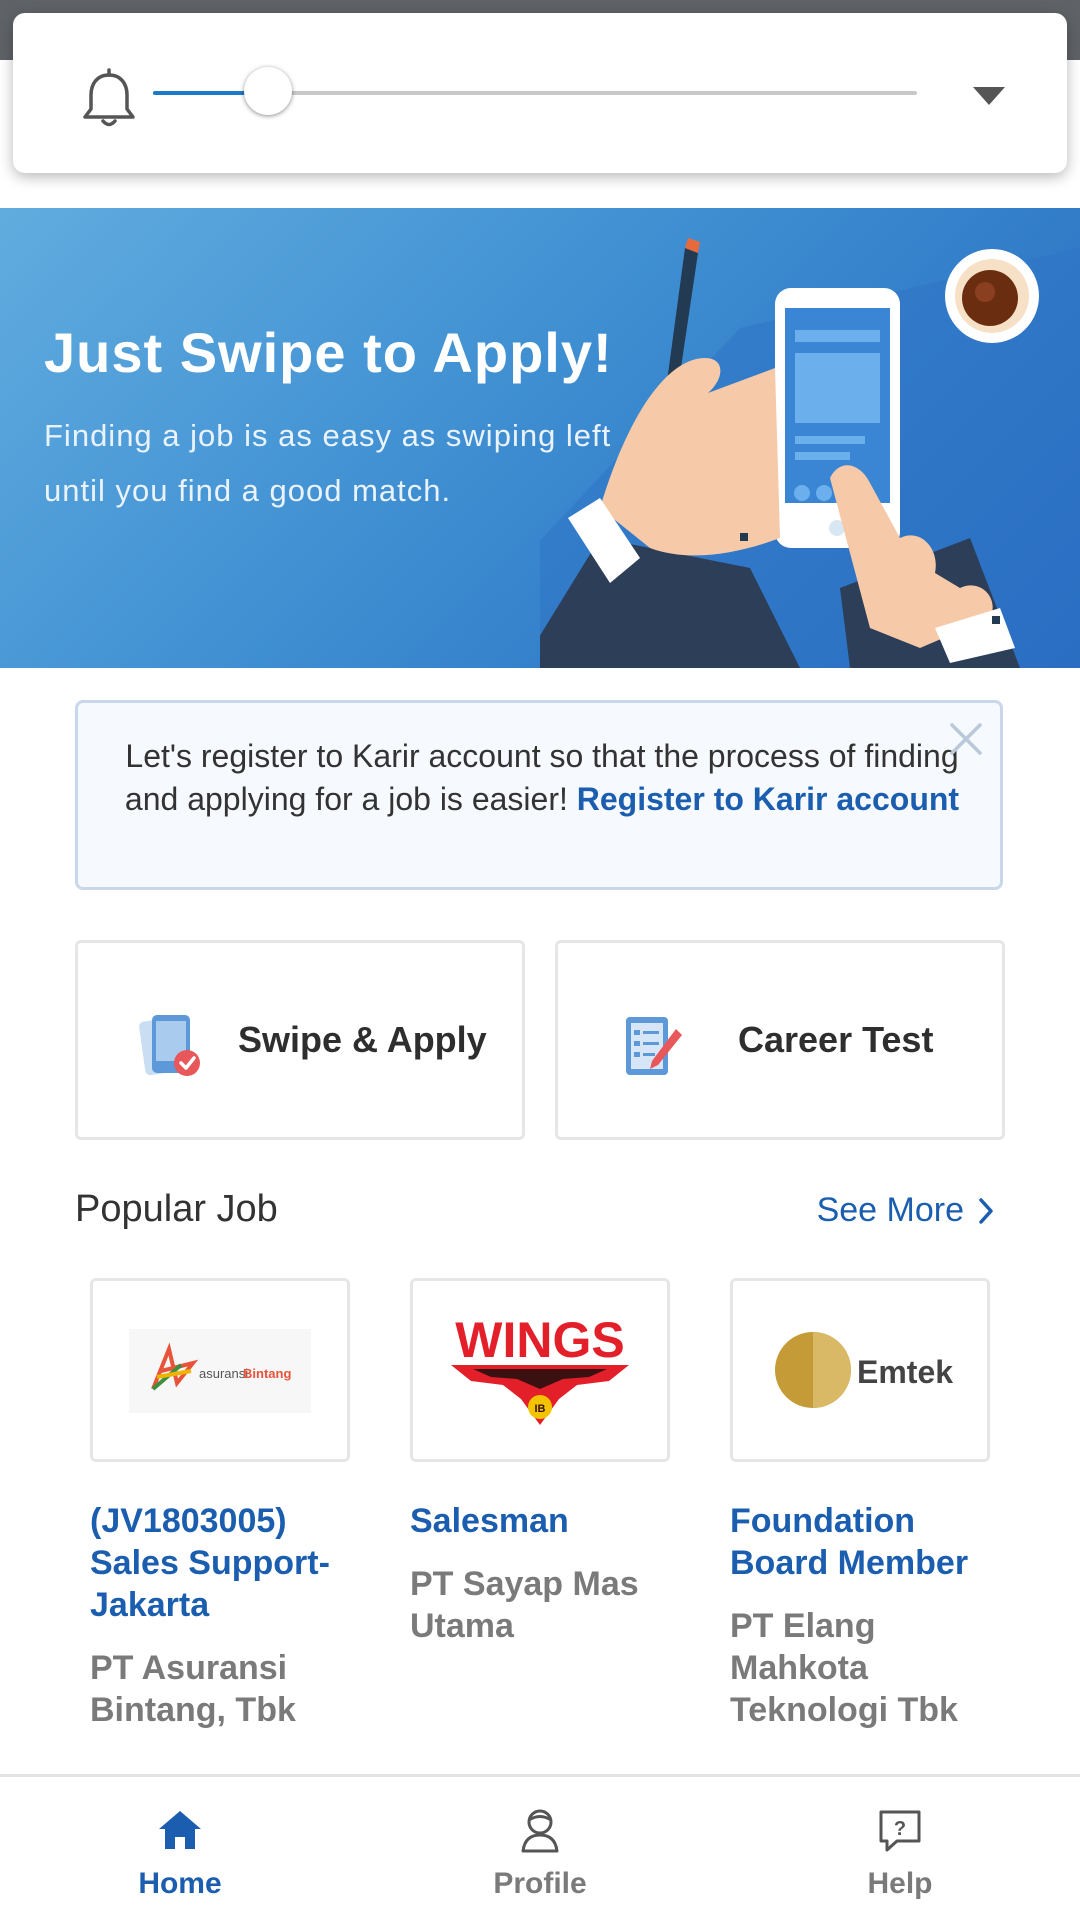 The image size is (1080, 1923). Describe the element at coordinates (180, 1850) in the screenshot. I see `nav-home: Home` at that location.